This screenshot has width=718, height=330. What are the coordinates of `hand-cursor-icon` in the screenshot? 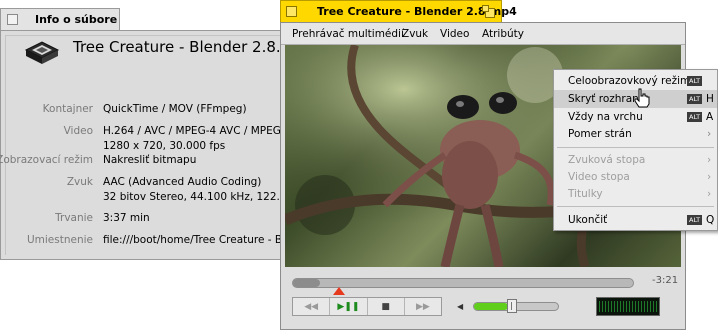 It's located at (642, 98).